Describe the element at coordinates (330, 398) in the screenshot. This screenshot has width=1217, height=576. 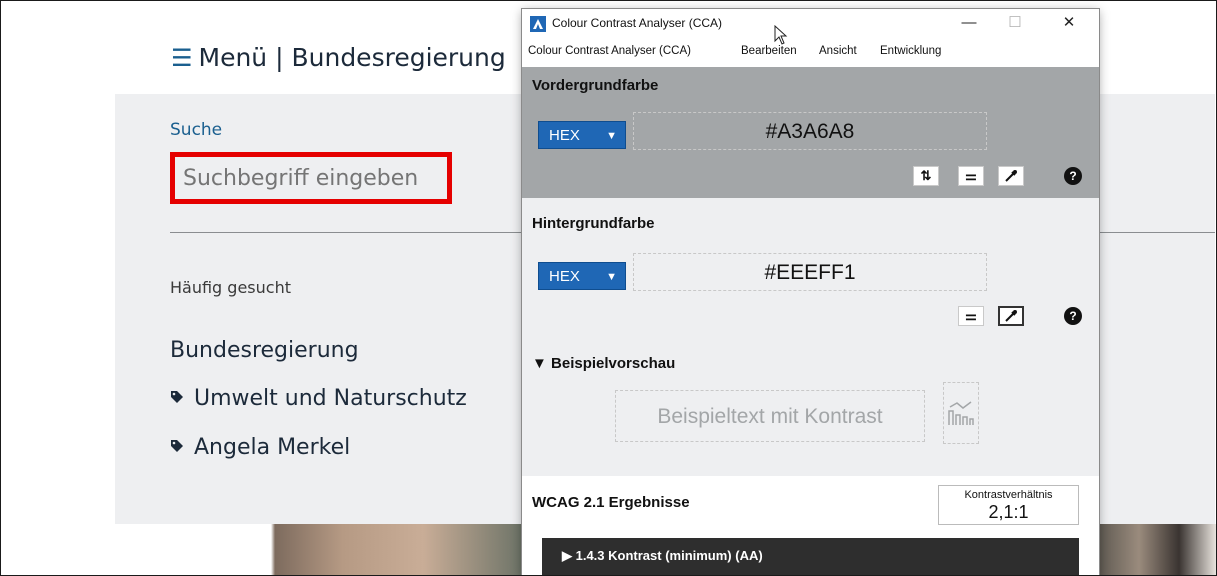
I see `frequent-item-label: Umwelt und Naturschutz` at that location.